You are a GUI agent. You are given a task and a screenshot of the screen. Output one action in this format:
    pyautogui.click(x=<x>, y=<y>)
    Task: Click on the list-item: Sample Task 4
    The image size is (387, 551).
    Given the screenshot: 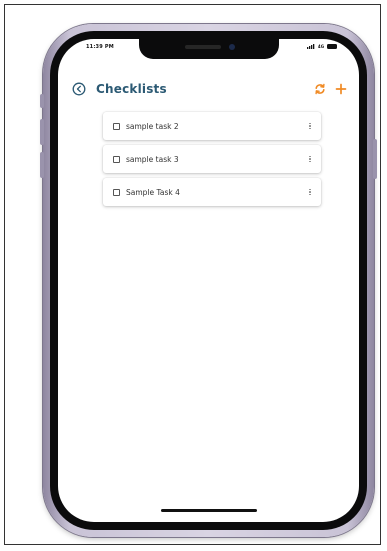 What is the action you would take?
    pyautogui.click(x=212, y=192)
    